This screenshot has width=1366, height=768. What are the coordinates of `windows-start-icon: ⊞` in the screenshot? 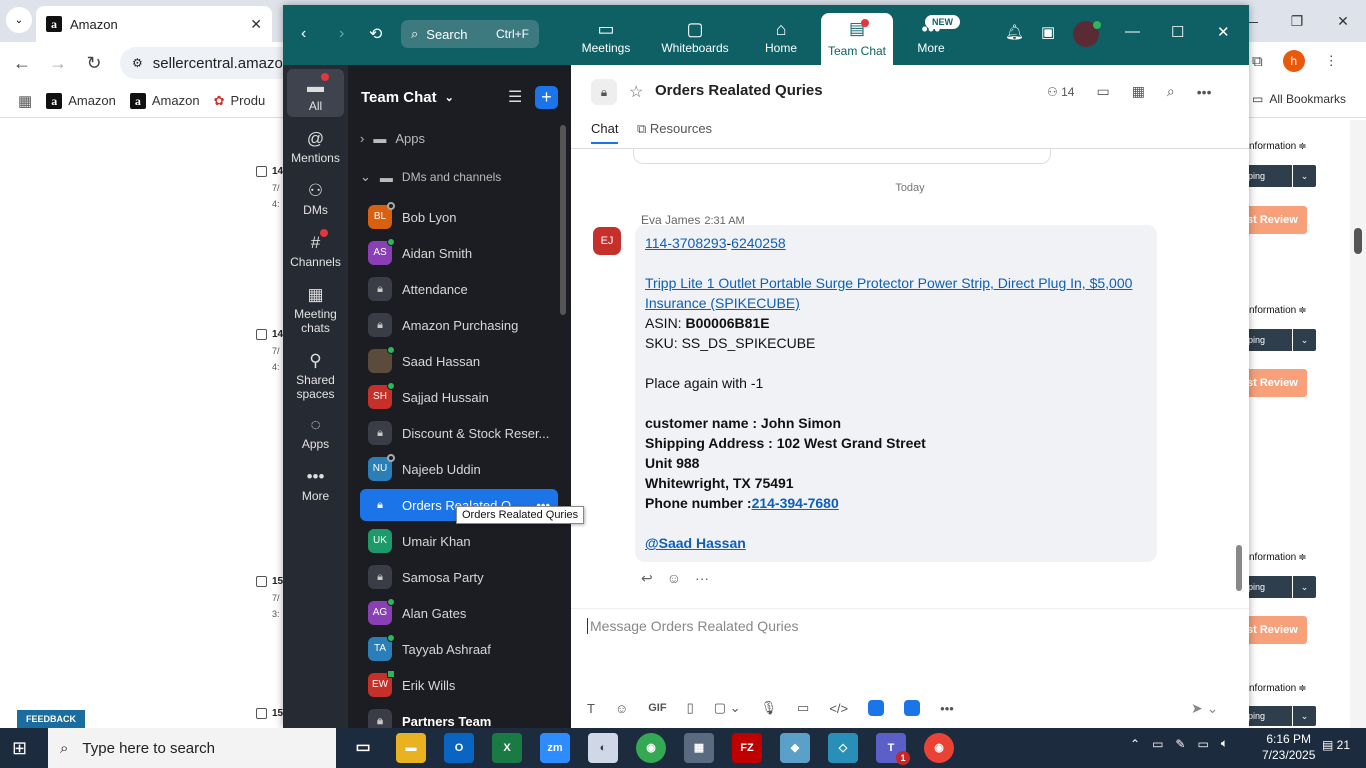 It's located at (19, 748).